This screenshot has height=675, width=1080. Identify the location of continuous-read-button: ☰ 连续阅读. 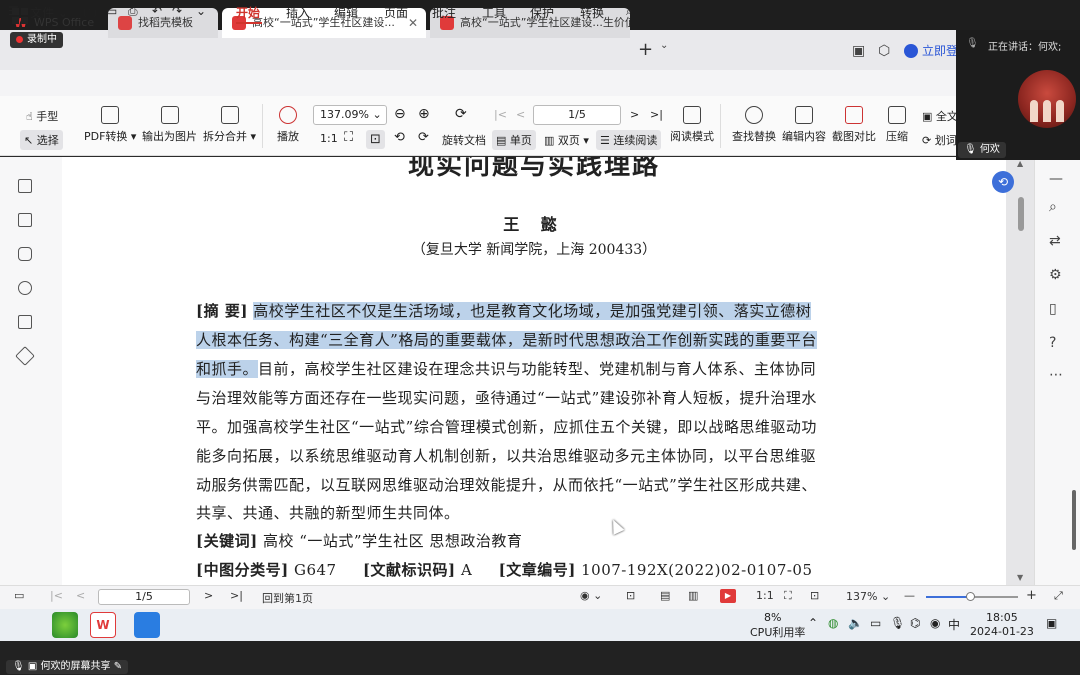
(629, 140).